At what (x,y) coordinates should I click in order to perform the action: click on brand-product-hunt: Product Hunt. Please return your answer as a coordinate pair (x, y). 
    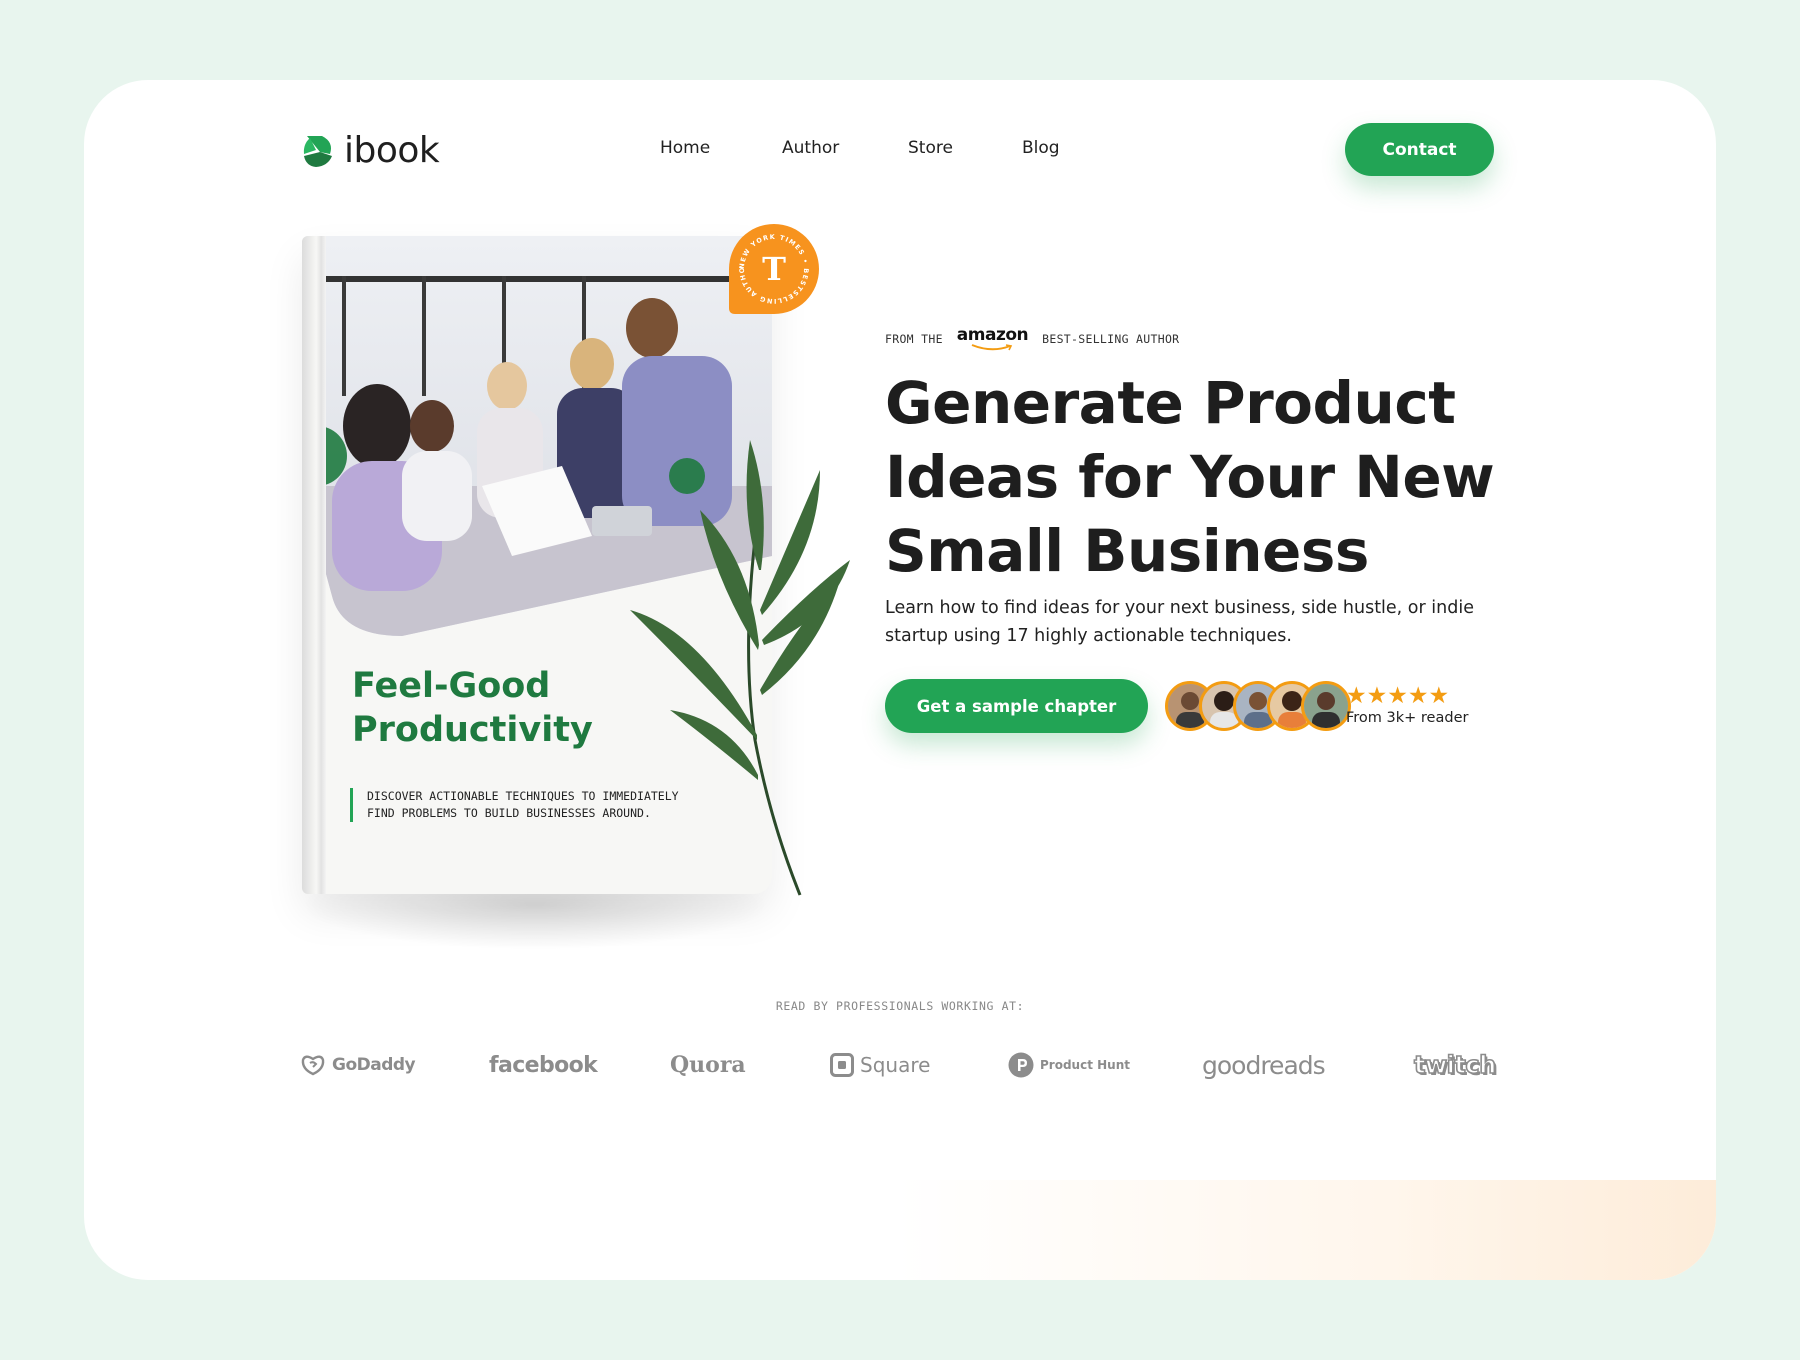
    Looking at the image, I should click on (1069, 1065).